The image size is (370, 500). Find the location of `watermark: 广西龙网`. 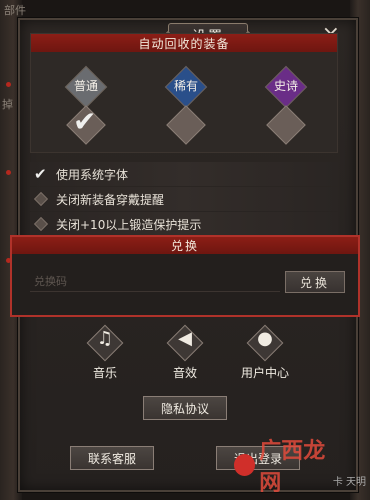

watermark: 广西龙网 is located at coordinates (289, 467).